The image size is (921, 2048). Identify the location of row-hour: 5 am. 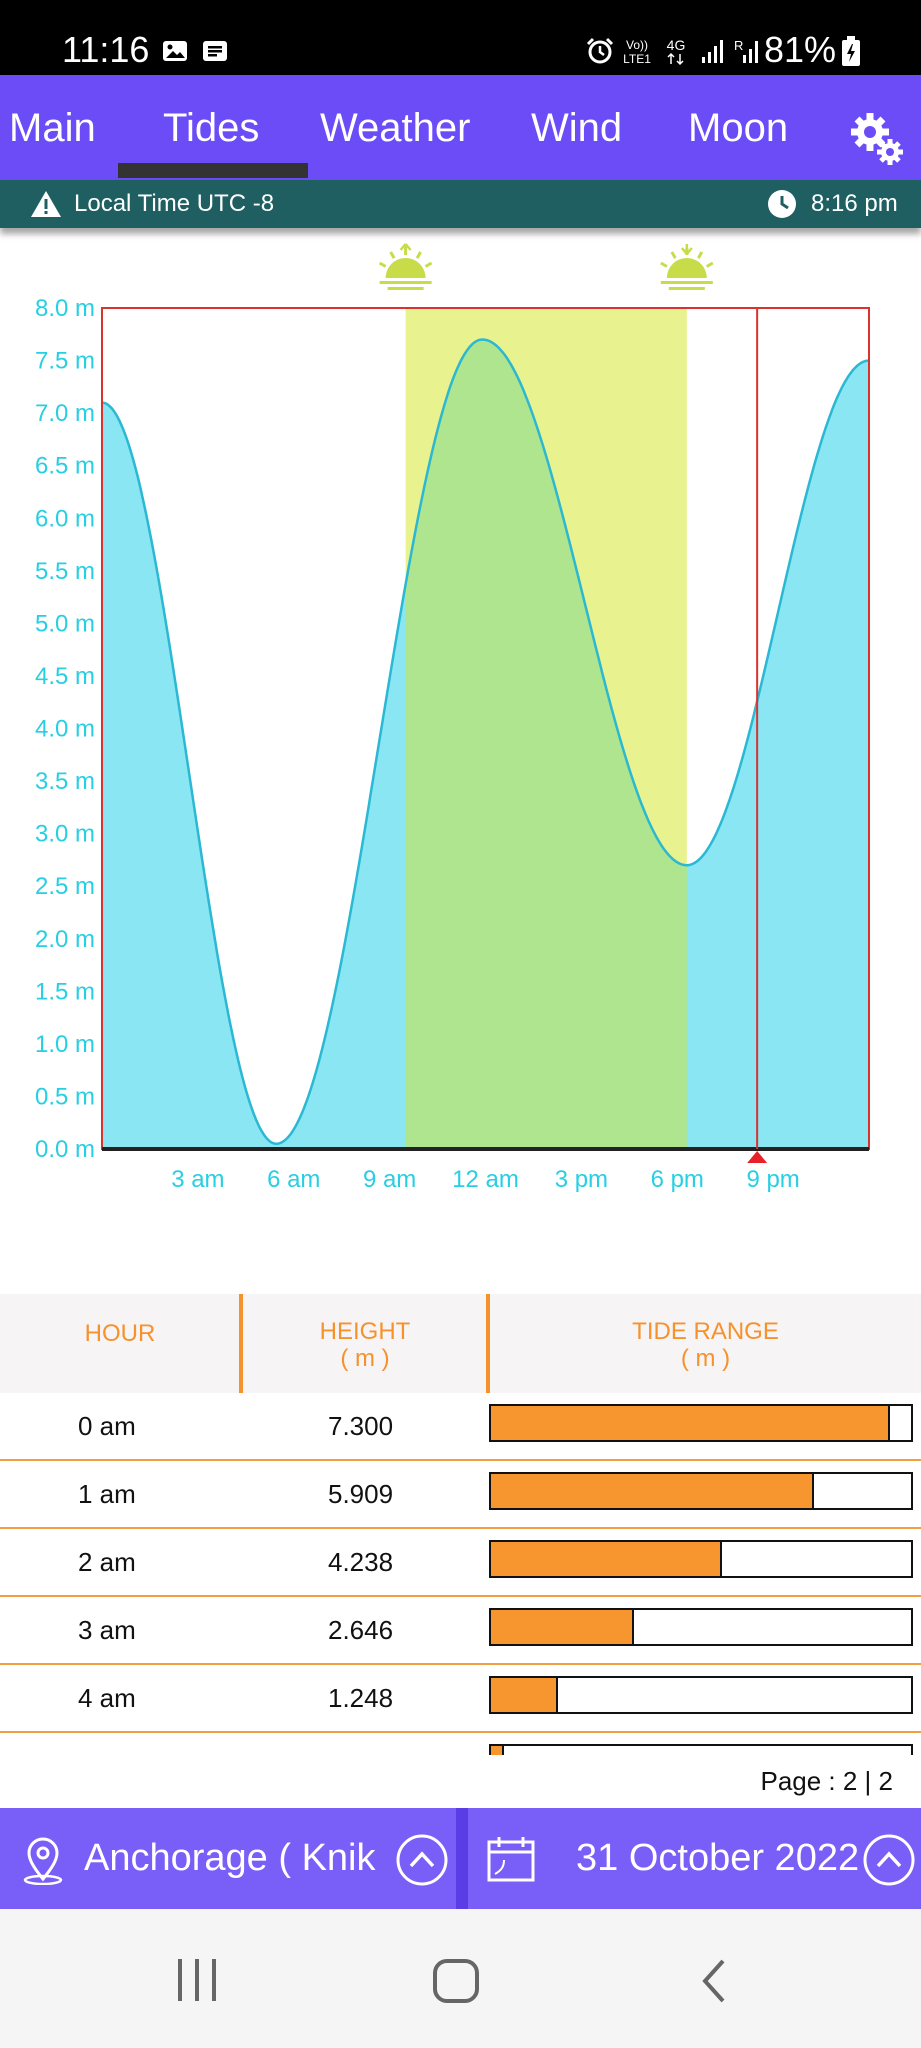
(107, 1753).